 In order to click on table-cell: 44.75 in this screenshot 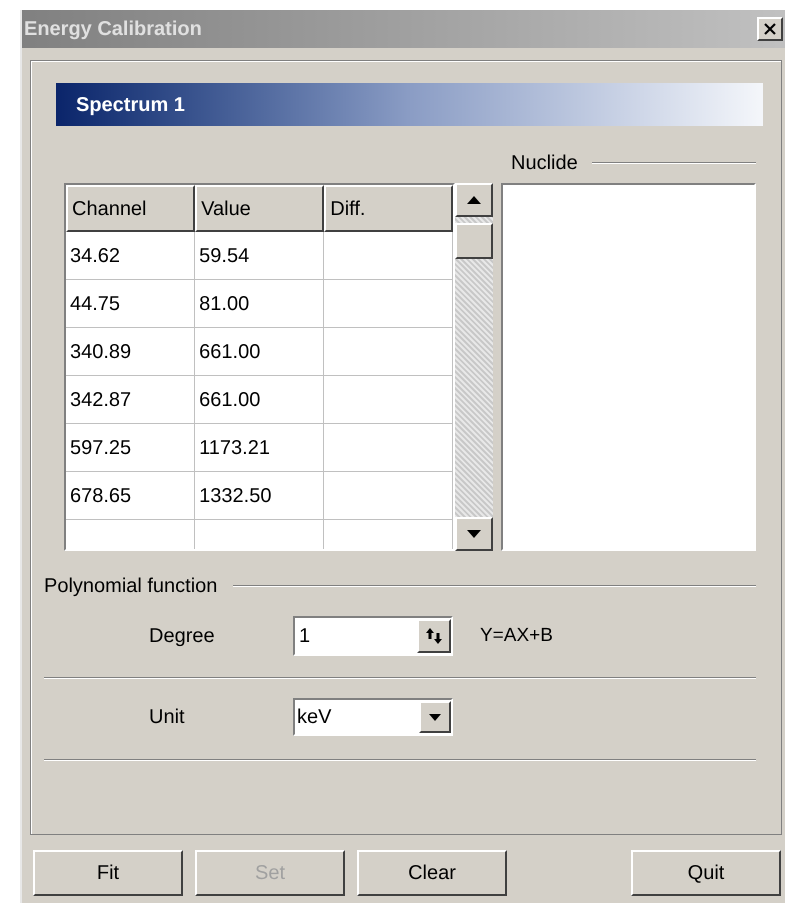, I will do `click(131, 304)`.